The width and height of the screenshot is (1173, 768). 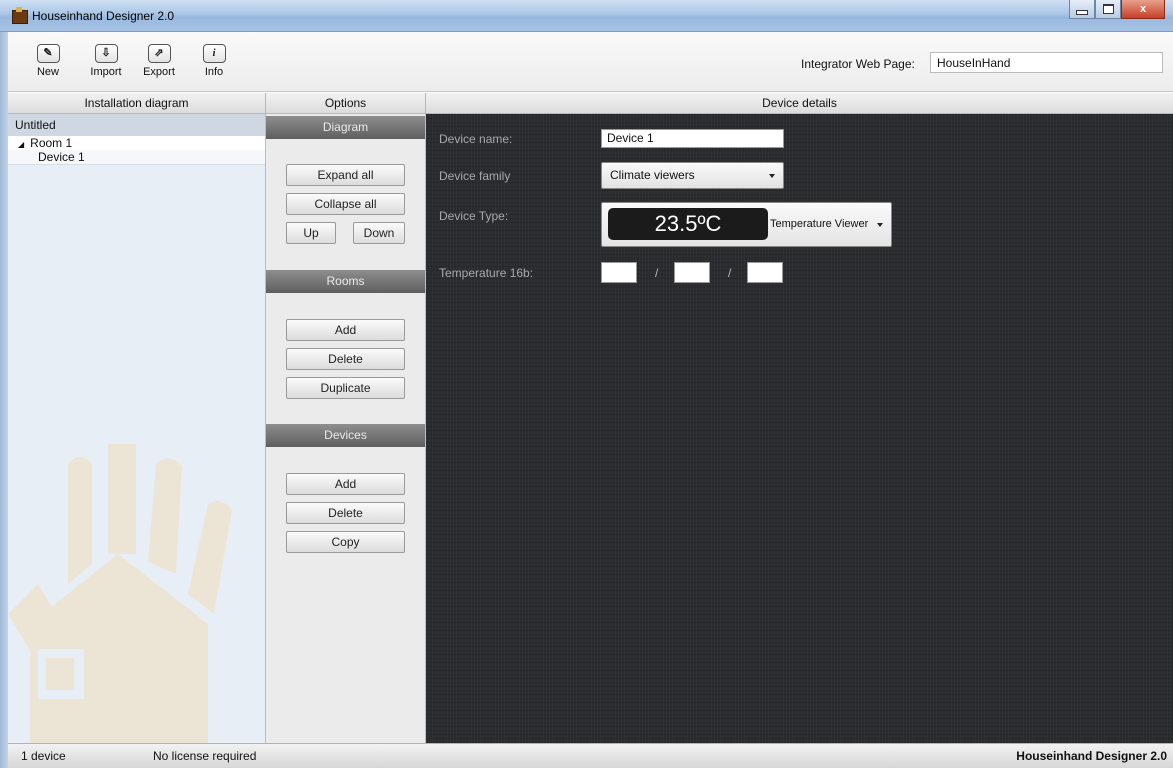 What do you see at coordinates (345, 204) in the screenshot?
I see `collapse-all-button: Collapse all` at bounding box center [345, 204].